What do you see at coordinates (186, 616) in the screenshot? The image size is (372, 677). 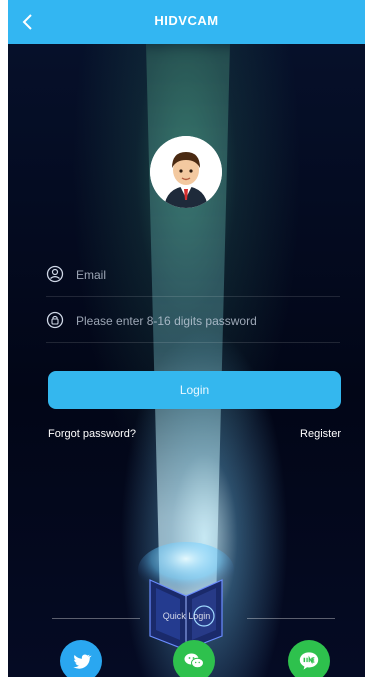 I see `quick-login-label: Quick Login` at bounding box center [186, 616].